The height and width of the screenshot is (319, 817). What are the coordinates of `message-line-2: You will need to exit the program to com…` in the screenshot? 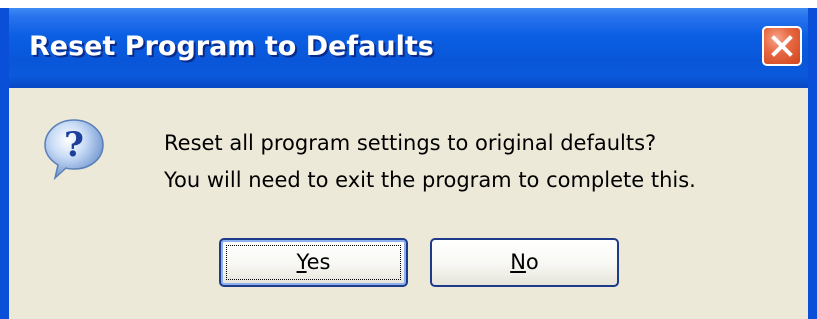 It's located at (430, 180).